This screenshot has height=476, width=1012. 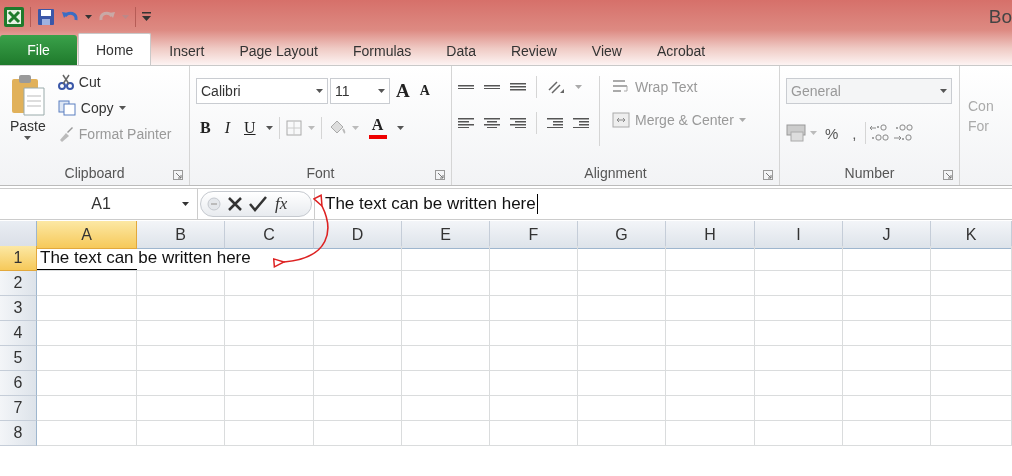 I want to click on paste-button: Paste, so click(x=28, y=116).